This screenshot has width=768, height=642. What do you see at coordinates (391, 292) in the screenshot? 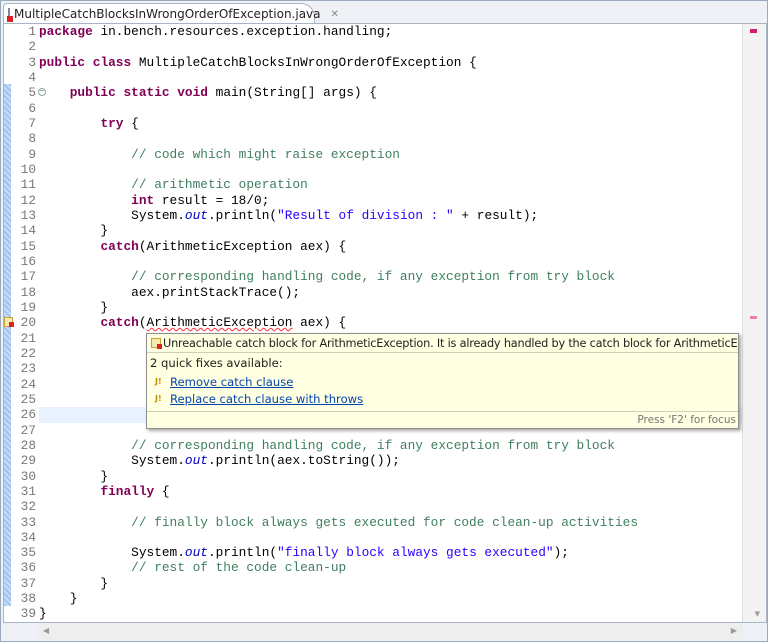
I see `code-line: aex.printStackTrace();` at bounding box center [391, 292].